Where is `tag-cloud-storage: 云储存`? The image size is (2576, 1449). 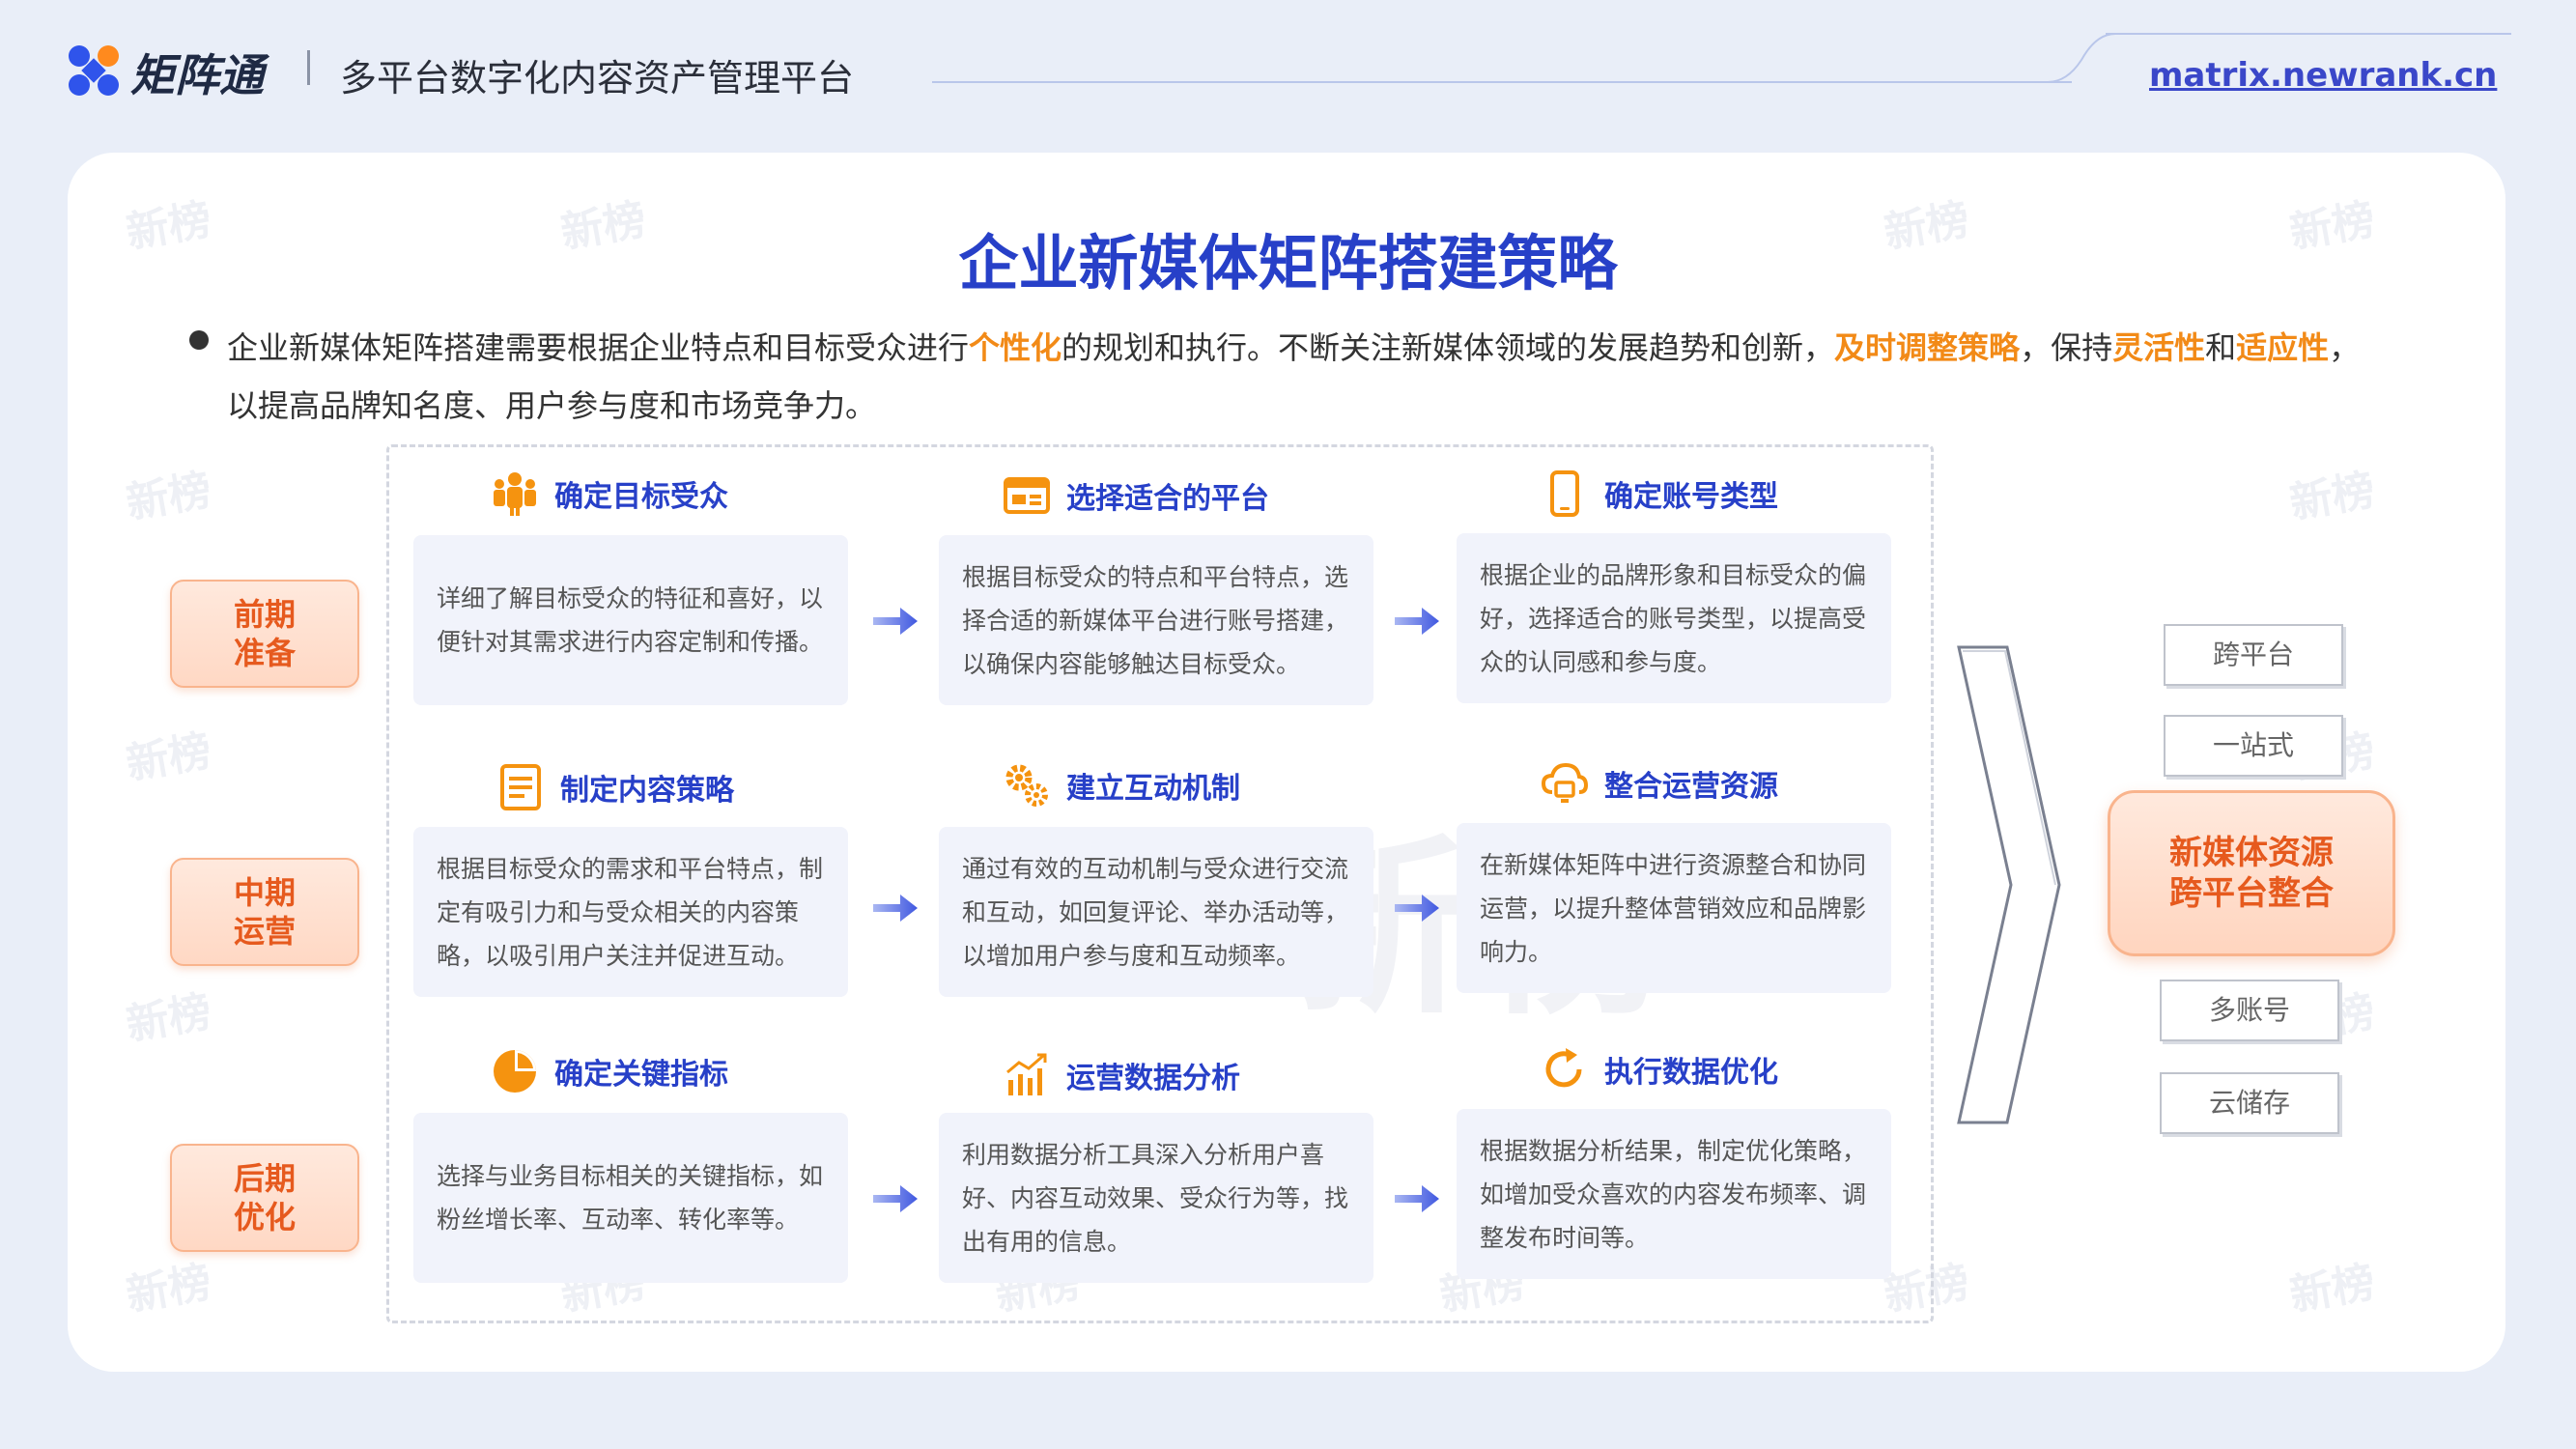 tag-cloud-storage: 云储存 is located at coordinates (2249, 1103).